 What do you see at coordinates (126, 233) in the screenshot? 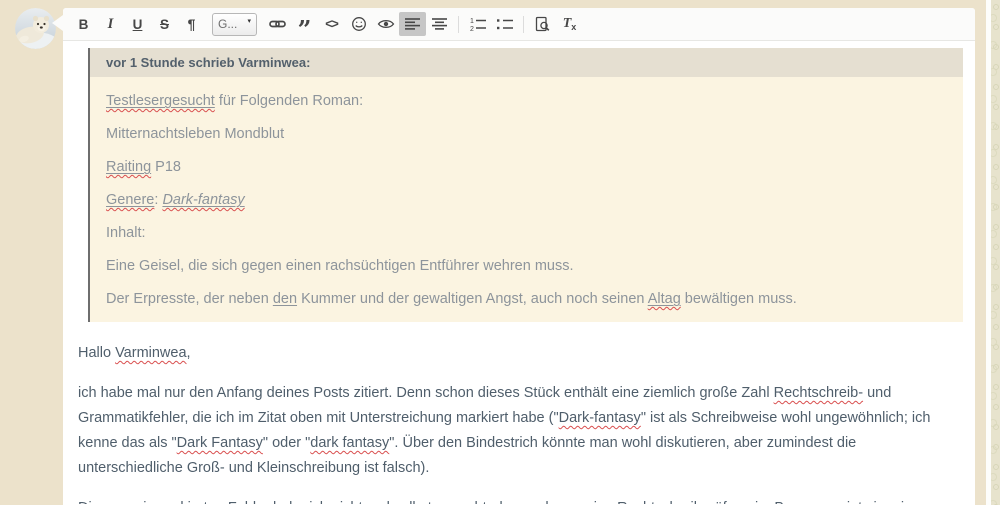
I see `text-run: Inhalt:` at bounding box center [126, 233].